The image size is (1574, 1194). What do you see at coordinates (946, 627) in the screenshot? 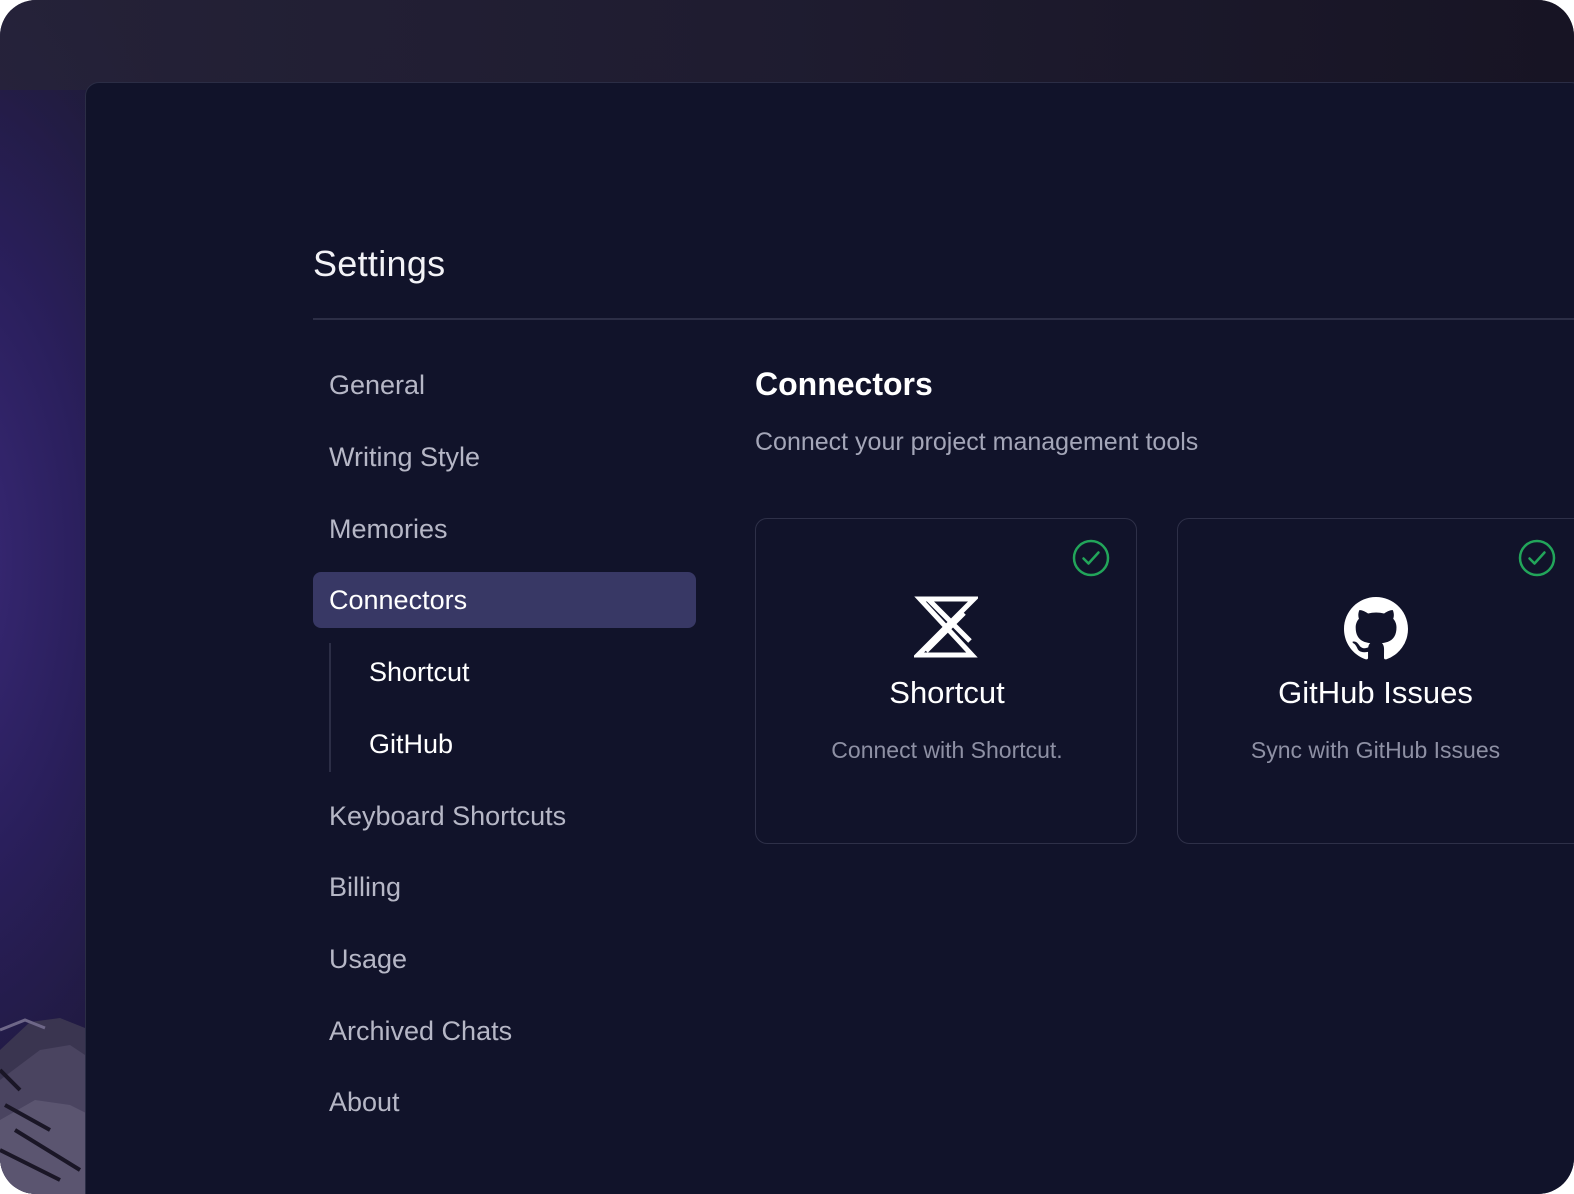
I see `shortcut-logo-icon` at bounding box center [946, 627].